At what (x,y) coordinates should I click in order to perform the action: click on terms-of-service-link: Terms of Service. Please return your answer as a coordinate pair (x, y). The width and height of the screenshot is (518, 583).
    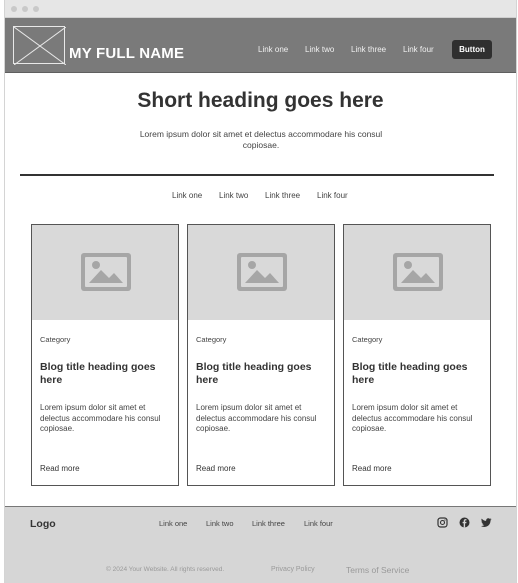
    Looking at the image, I should click on (377, 570).